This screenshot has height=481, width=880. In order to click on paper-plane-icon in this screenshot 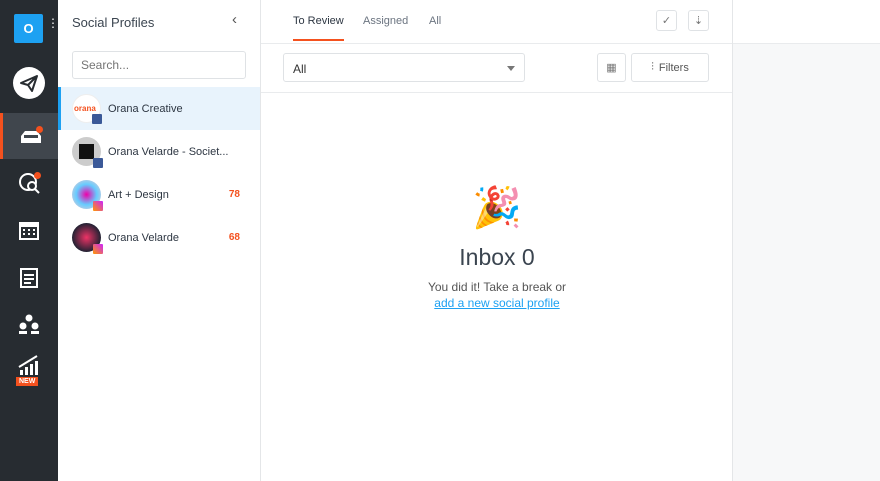, I will do `click(29, 83)`.